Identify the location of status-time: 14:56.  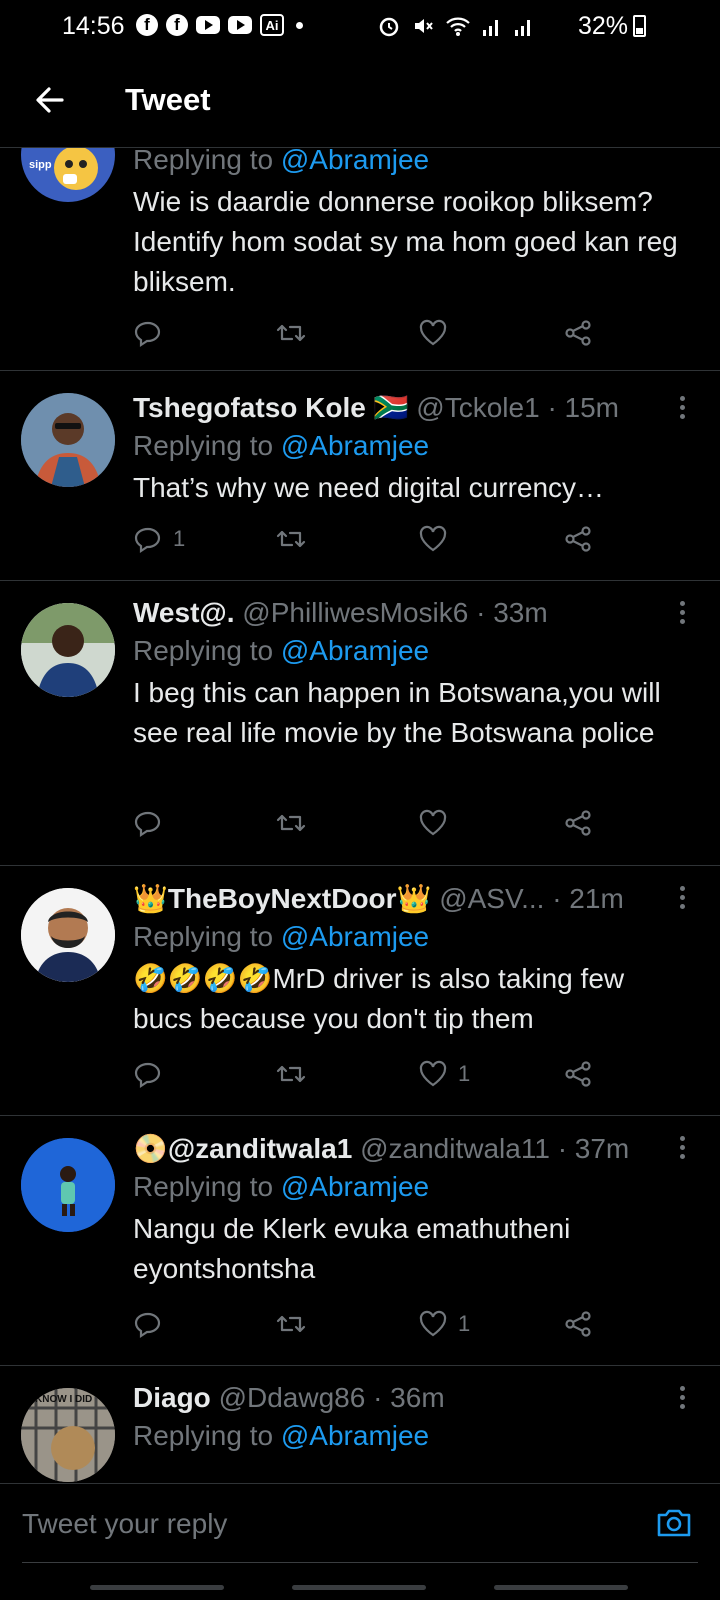
(93, 26).